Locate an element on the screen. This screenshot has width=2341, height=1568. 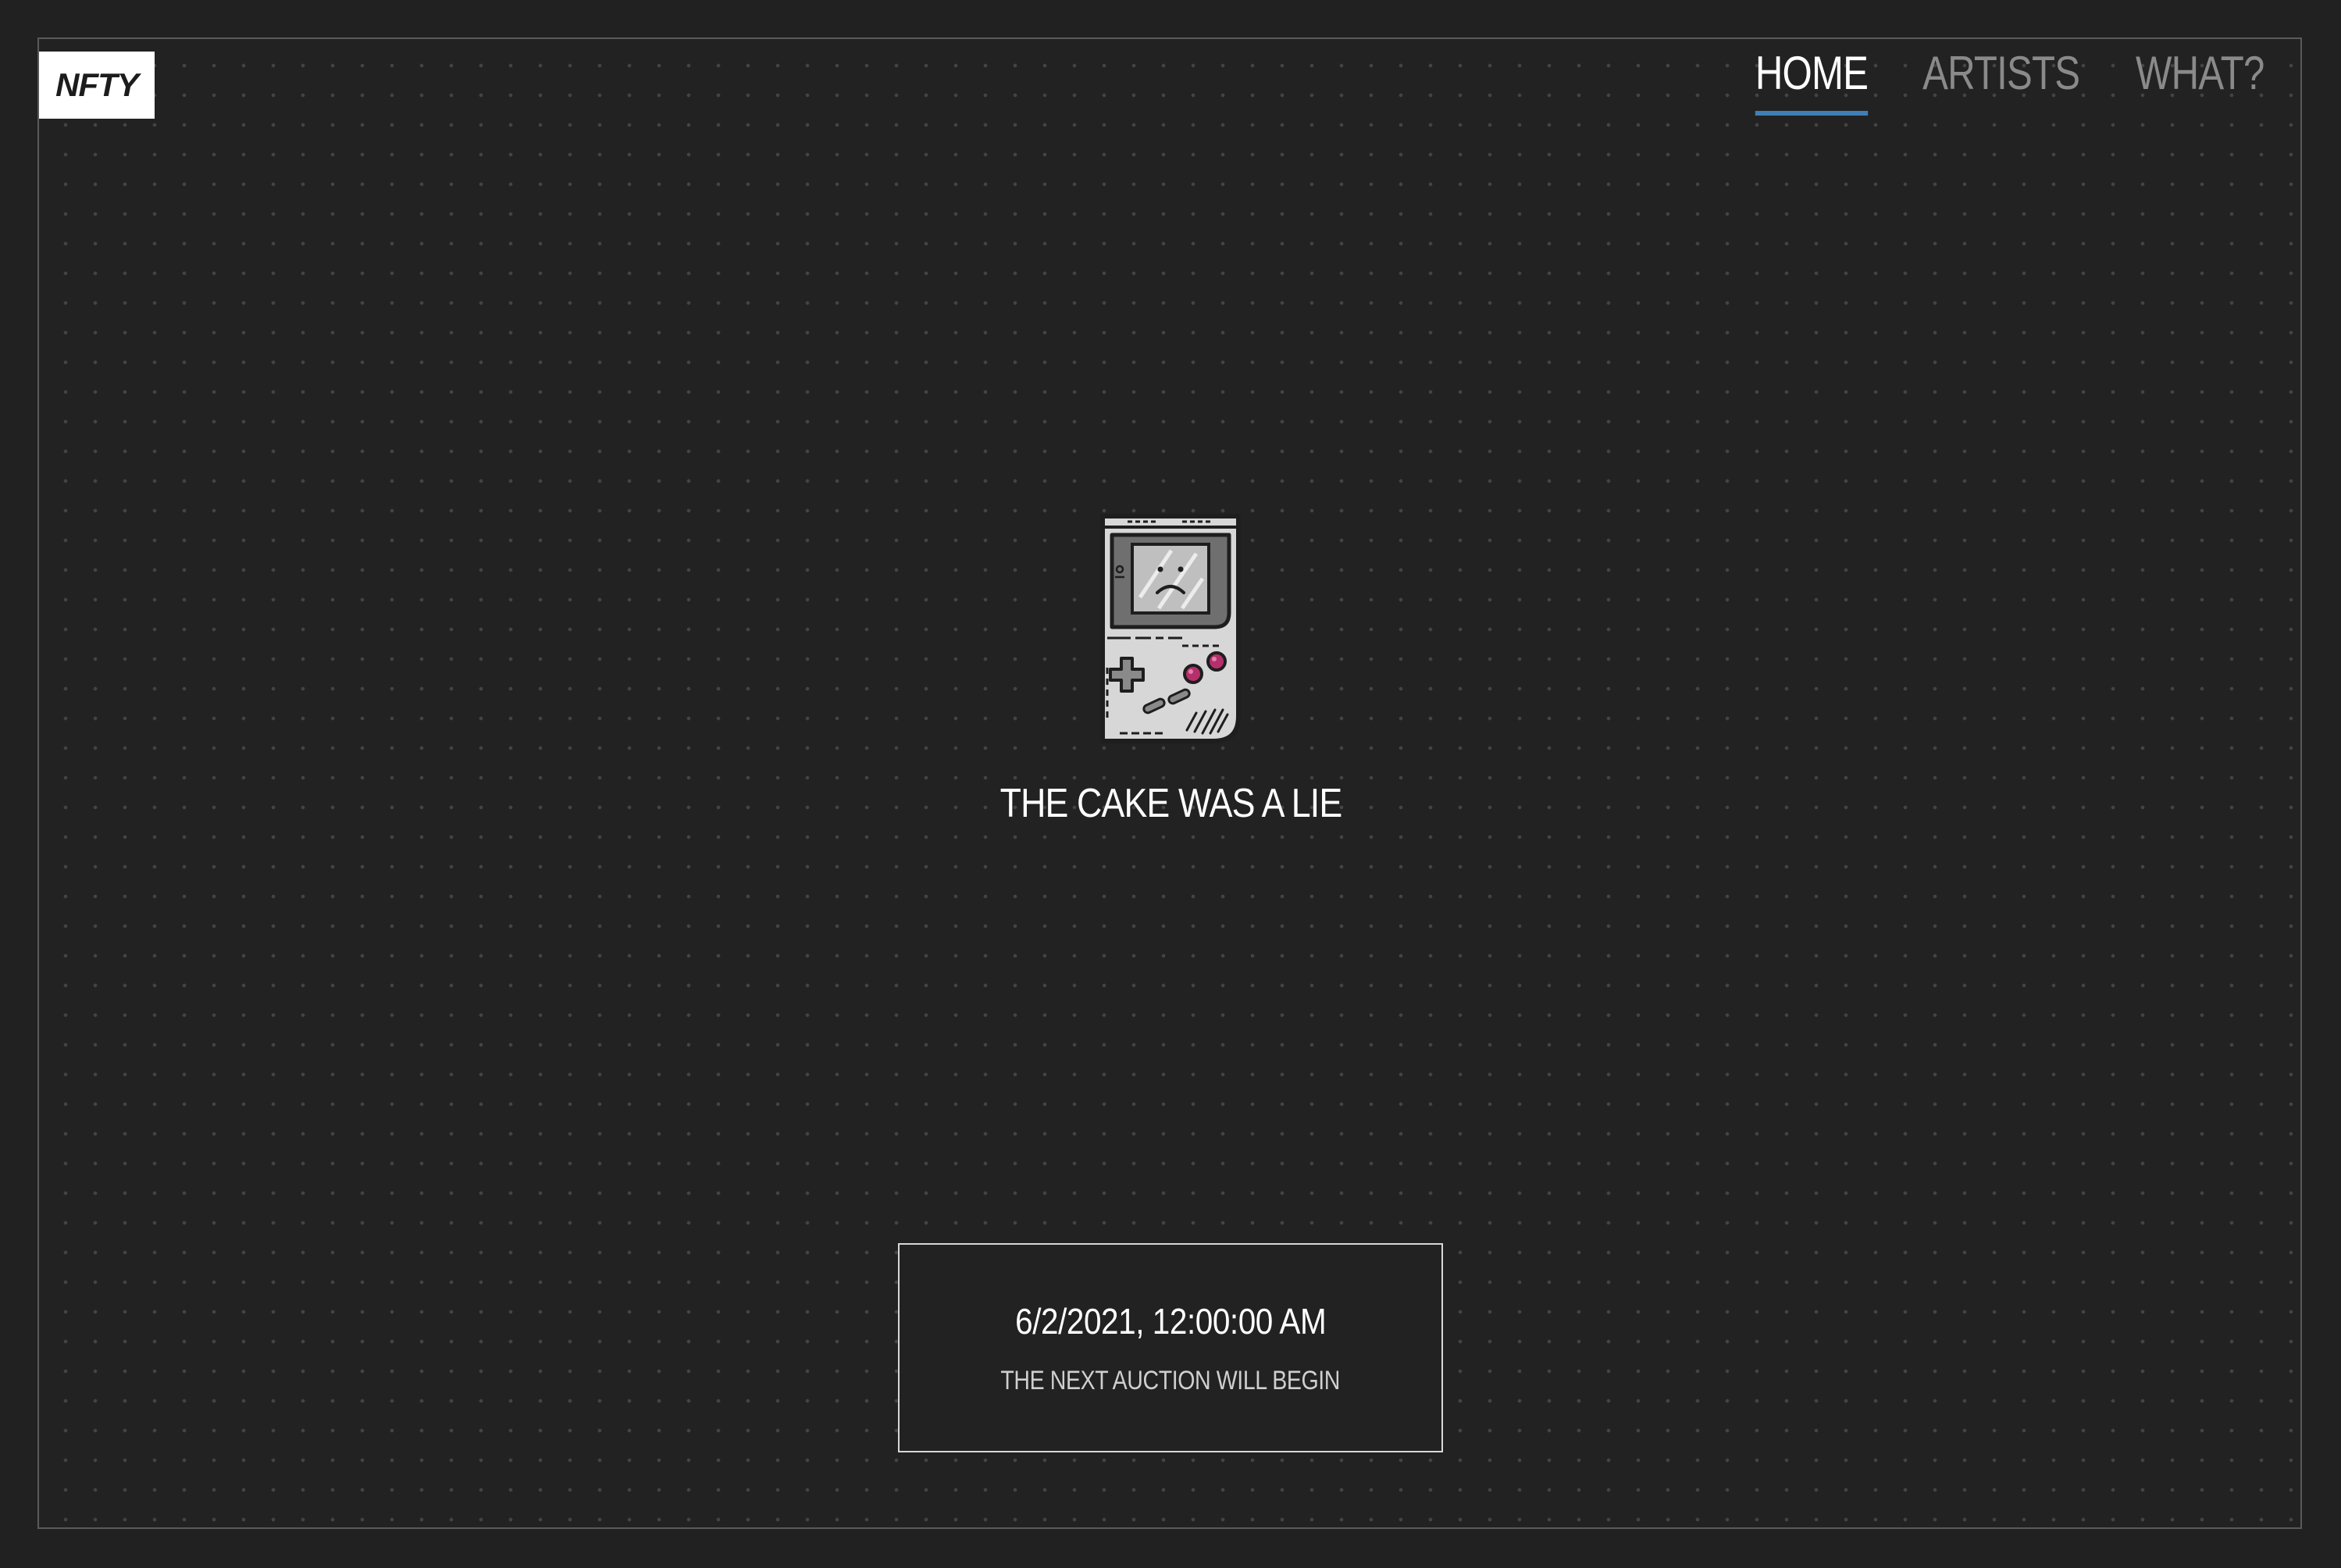
hero-caption: THE CAKE WAS A LIE is located at coordinates (1170, 803).